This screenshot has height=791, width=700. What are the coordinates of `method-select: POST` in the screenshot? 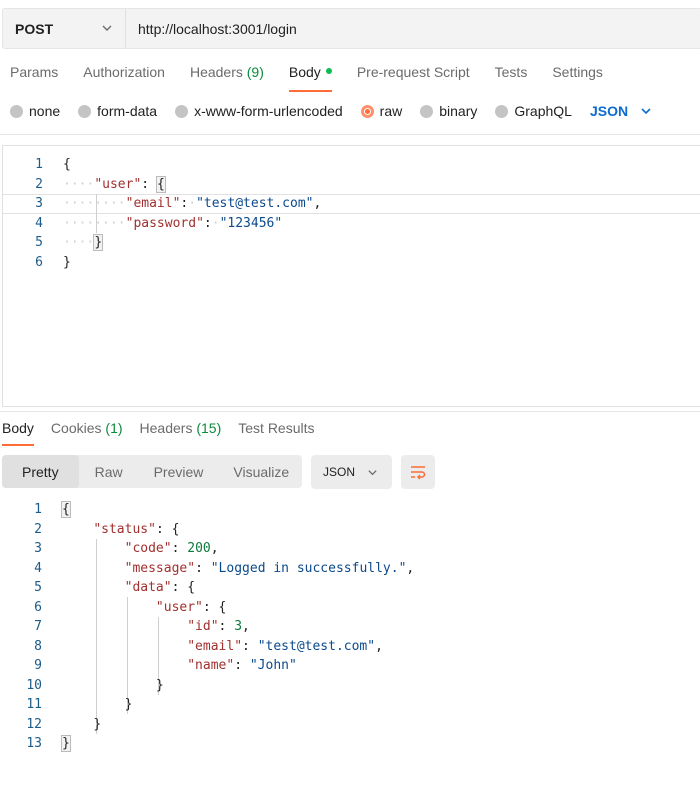 It's located at (64, 28).